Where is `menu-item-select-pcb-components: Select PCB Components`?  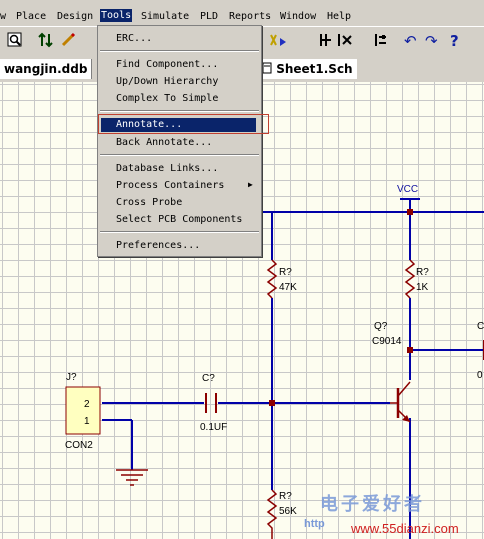 menu-item-select-pcb-components: Select PCB Components is located at coordinates (179, 219).